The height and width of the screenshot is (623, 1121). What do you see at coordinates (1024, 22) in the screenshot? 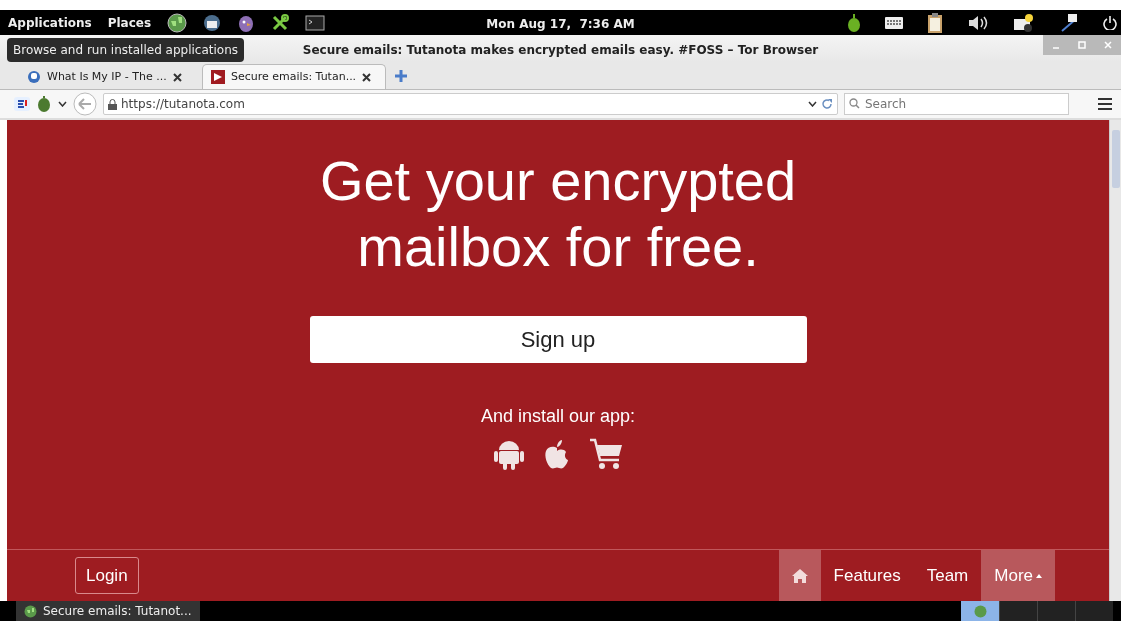
I see `mail-notification-icon` at bounding box center [1024, 22].